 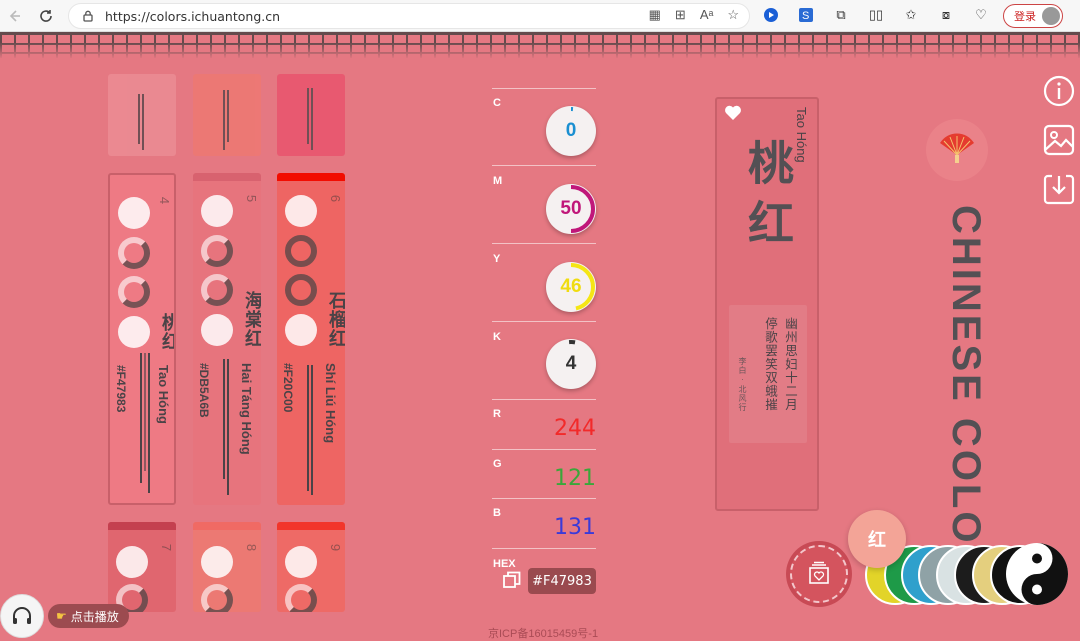 I want to click on rgb-g-value: 121, so click(x=575, y=478).